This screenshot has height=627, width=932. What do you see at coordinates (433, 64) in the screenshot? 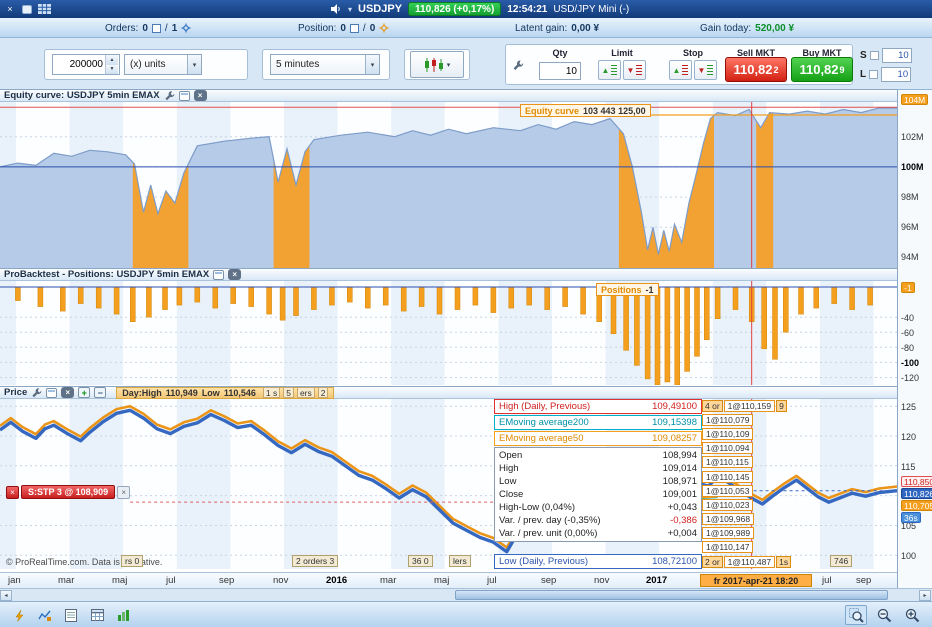
I see `candlestick-chart-icon` at bounding box center [433, 64].